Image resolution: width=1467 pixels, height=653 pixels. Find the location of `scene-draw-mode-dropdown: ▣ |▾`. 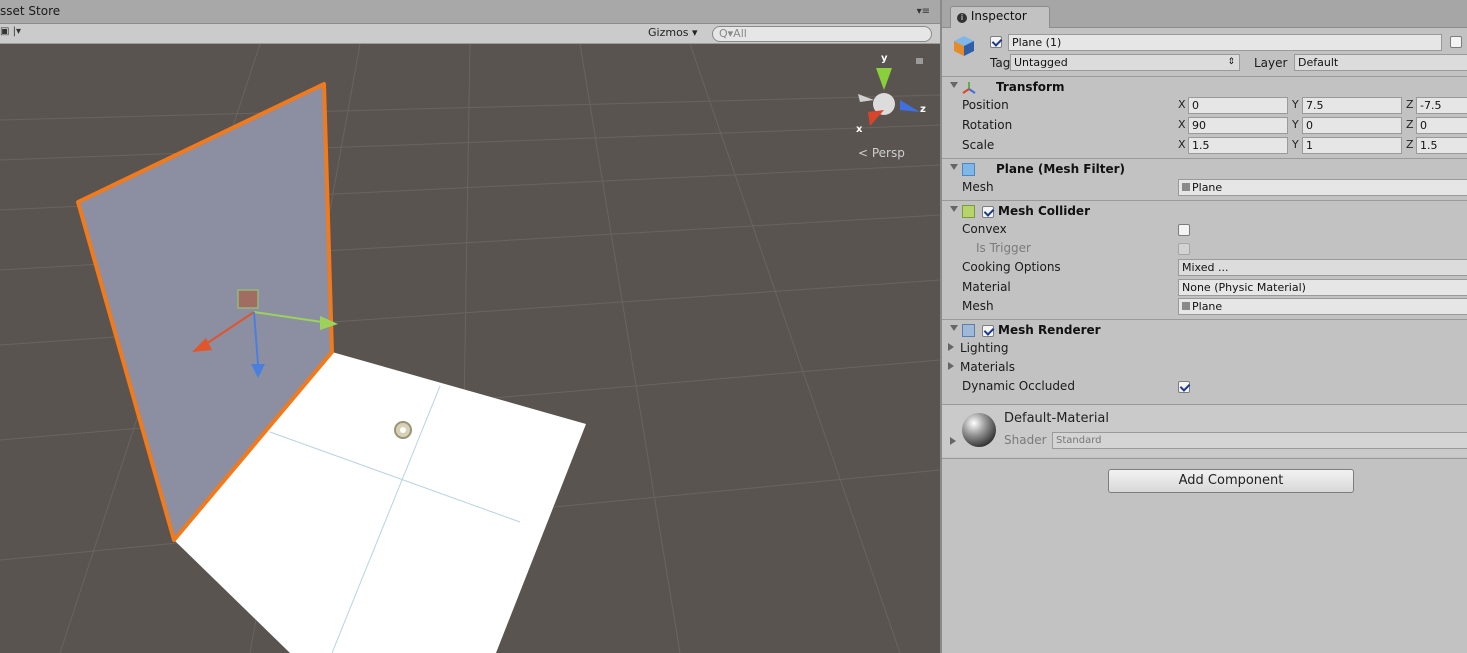

scene-draw-mode-dropdown: ▣ |▾ is located at coordinates (14, 33).